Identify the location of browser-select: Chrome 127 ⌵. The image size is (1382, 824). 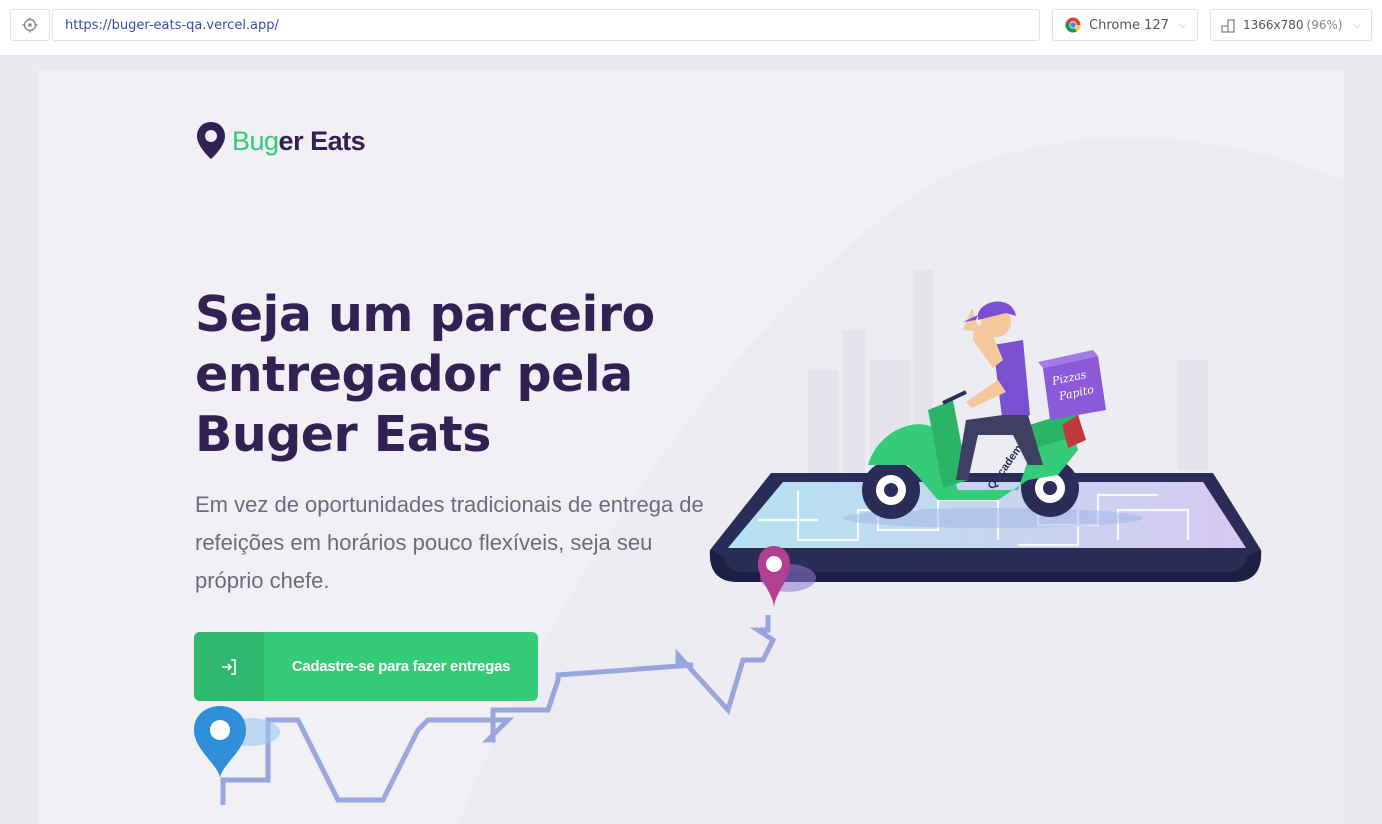
(1125, 25).